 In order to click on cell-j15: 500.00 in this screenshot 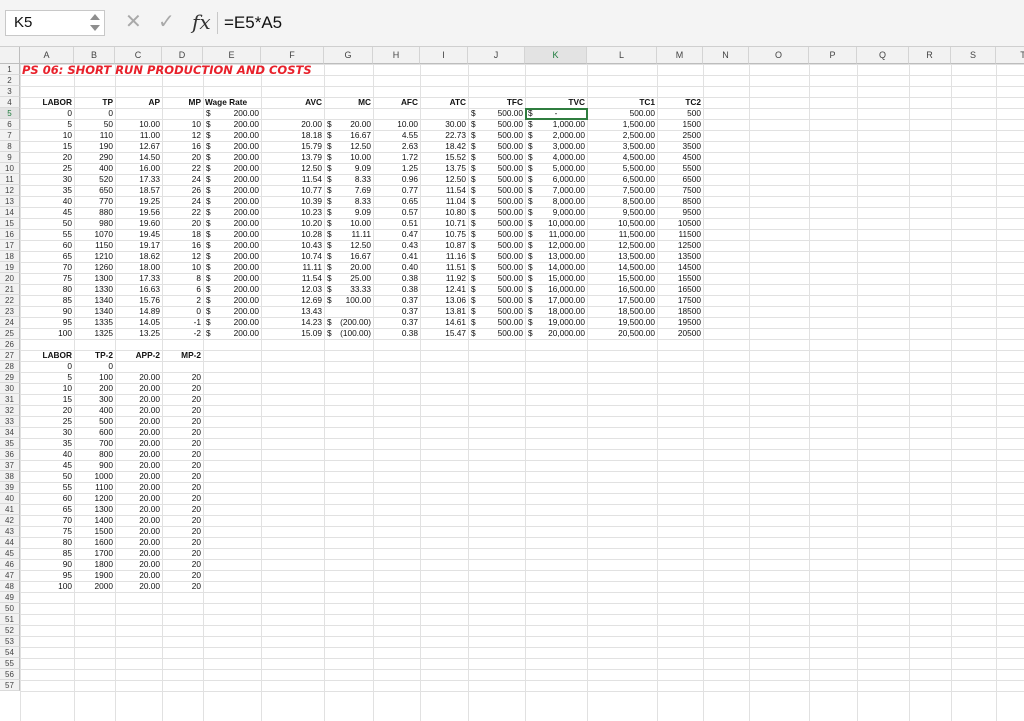, I will do `click(496, 223)`.